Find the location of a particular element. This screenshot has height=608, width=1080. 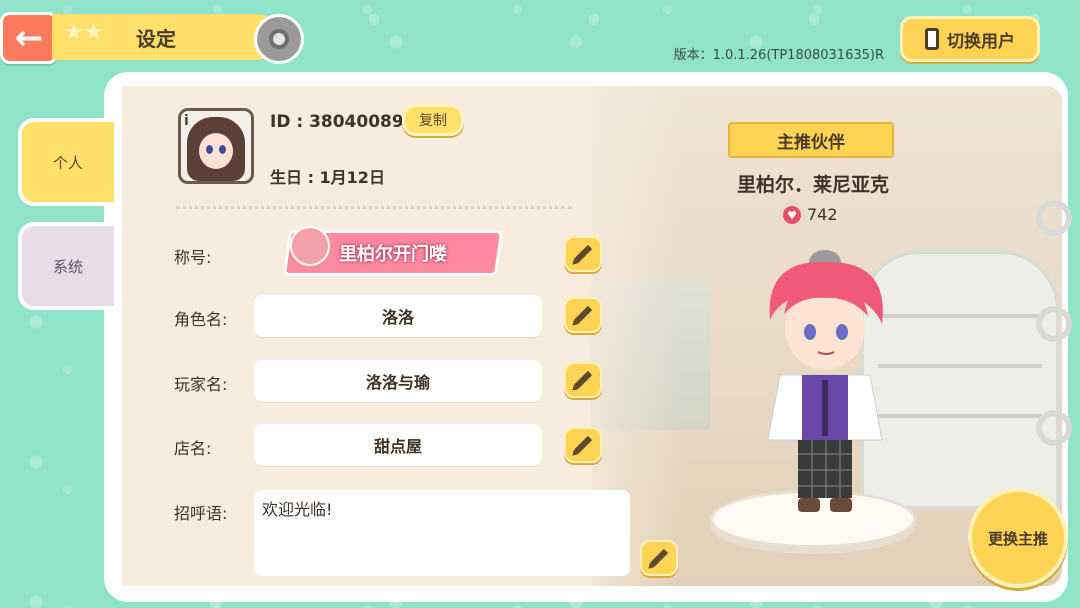

edit-player-name-button is located at coordinates (583, 380).